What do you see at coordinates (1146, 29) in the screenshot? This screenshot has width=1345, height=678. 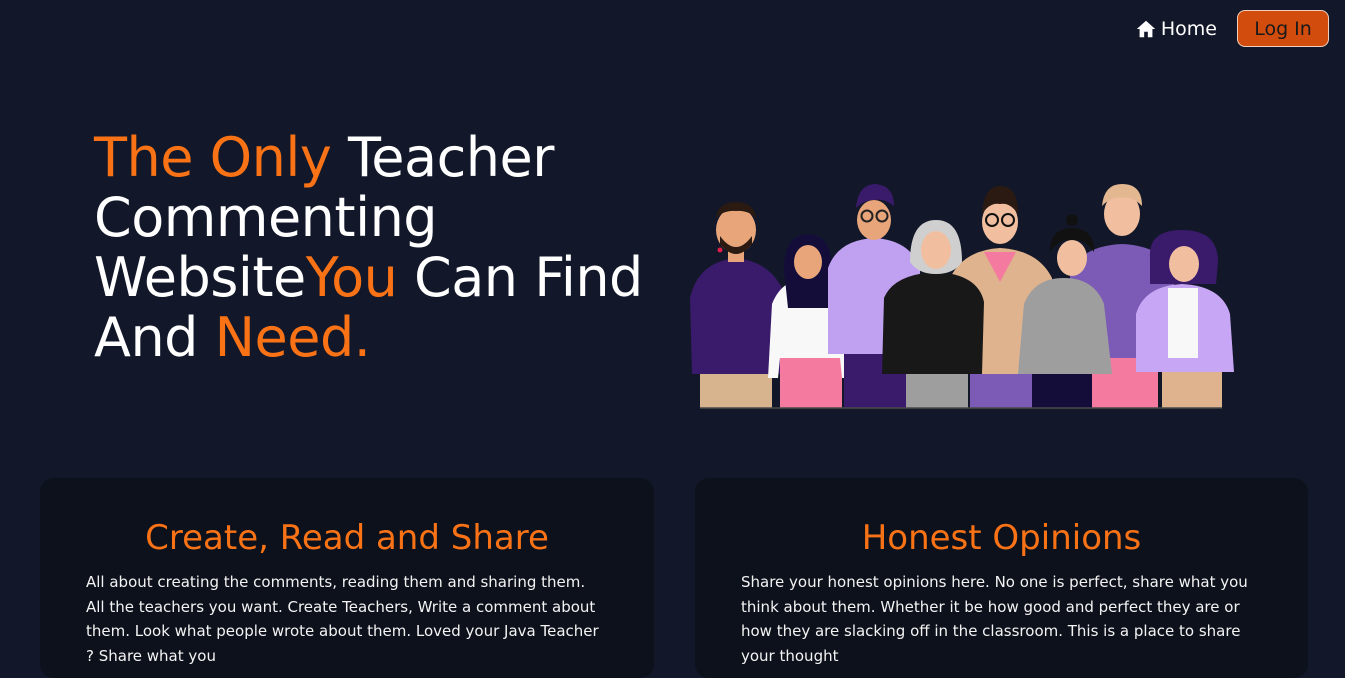 I see `home-icon` at bounding box center [1146, 29].